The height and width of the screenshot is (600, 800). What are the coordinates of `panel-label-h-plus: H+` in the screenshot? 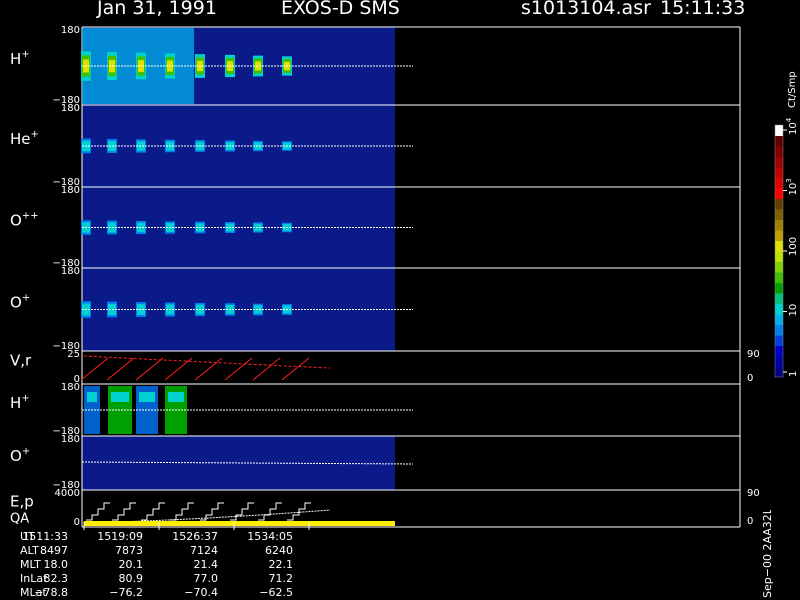 It's located at (20, 58).